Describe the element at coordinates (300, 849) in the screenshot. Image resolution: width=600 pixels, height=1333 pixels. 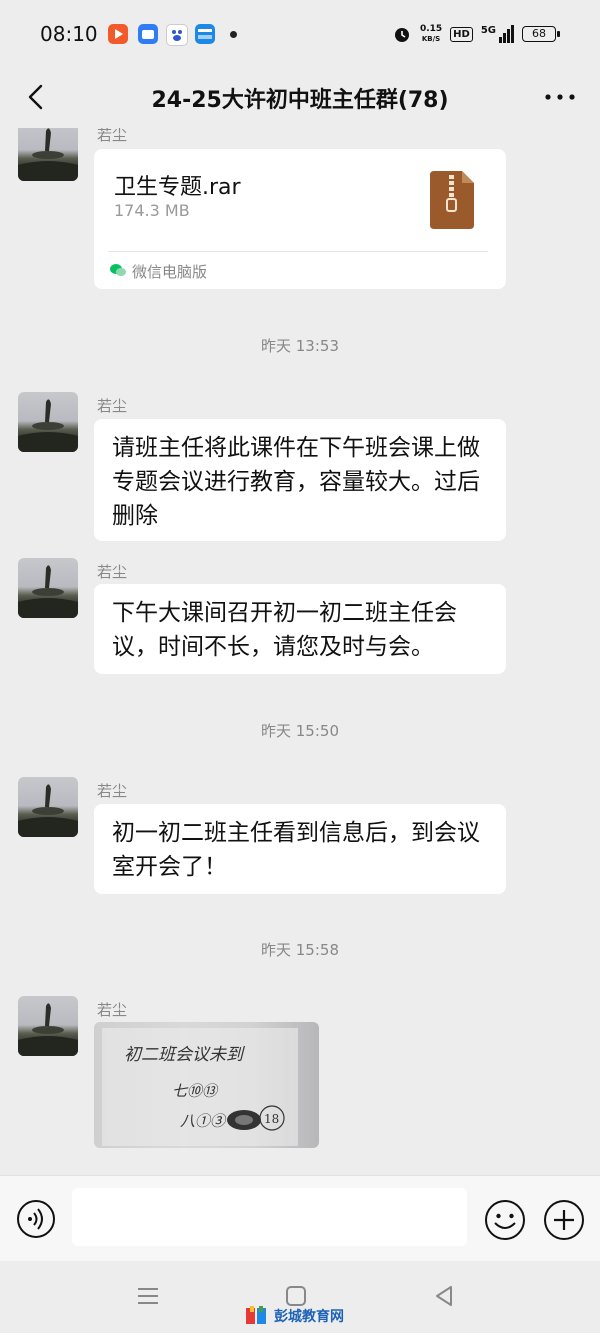
I see `message-bubble: 初一初二班主任看到信息后，到会议室开会了！` at that location.